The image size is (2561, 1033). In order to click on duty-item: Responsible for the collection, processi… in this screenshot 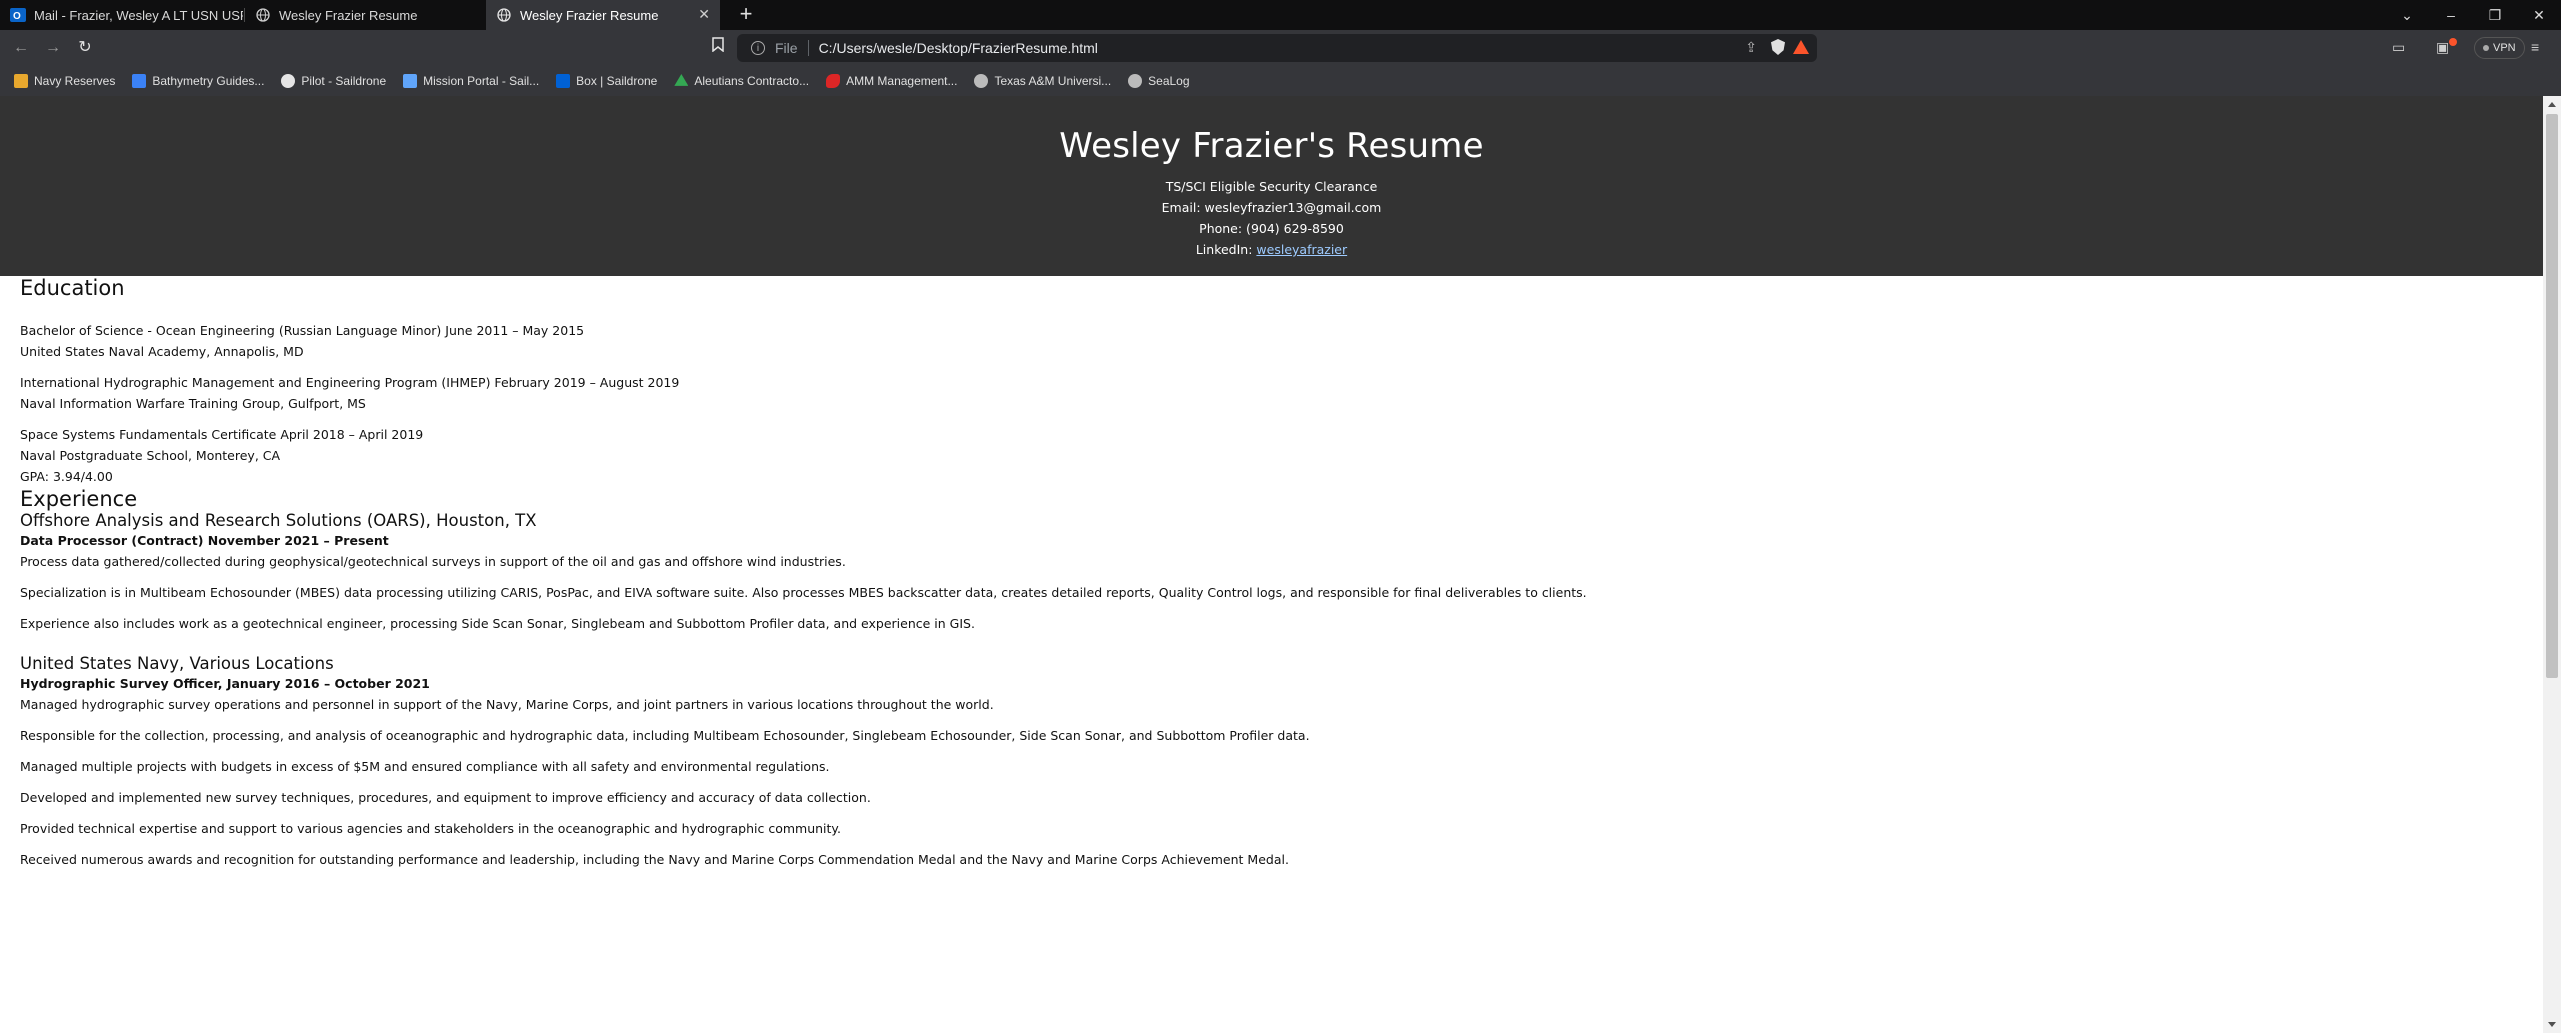, I will do `click(665, 735)`.